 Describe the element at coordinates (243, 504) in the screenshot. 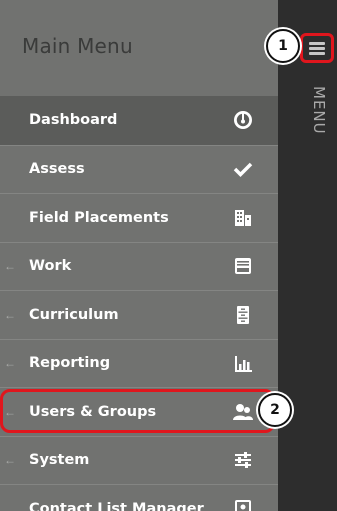

I see `contact-card-icon` at that location.